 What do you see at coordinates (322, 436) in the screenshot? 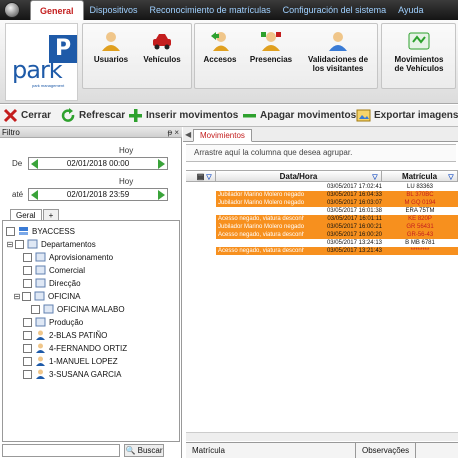
I see `horizontal-scrollbar` at bounding box center [322, 436].